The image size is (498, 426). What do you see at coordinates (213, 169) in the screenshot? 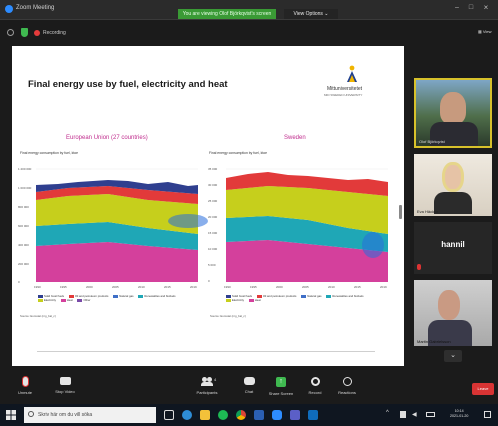
I see `se-ytick: 35 000` at bounding box center [213, 169].